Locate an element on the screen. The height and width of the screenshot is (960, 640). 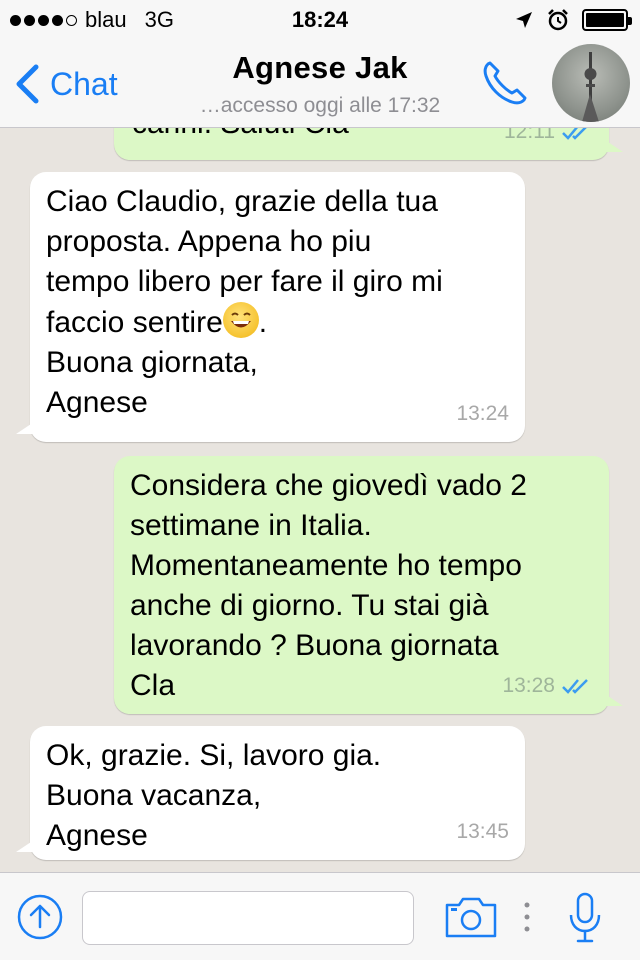
contact-info: Agnese Jak …accesso oggi alle 17:32 is located at coordinates (320, 84).